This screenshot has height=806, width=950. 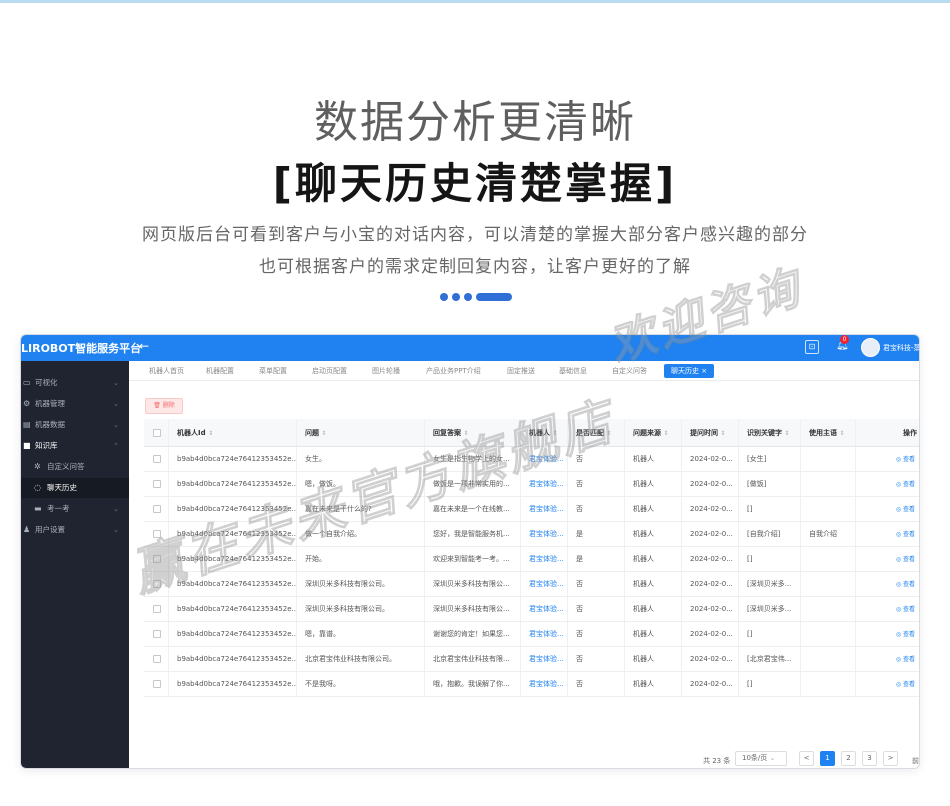 I want to click on page-size-select: 10条/页 ⌄, so click(x=761, y=758).